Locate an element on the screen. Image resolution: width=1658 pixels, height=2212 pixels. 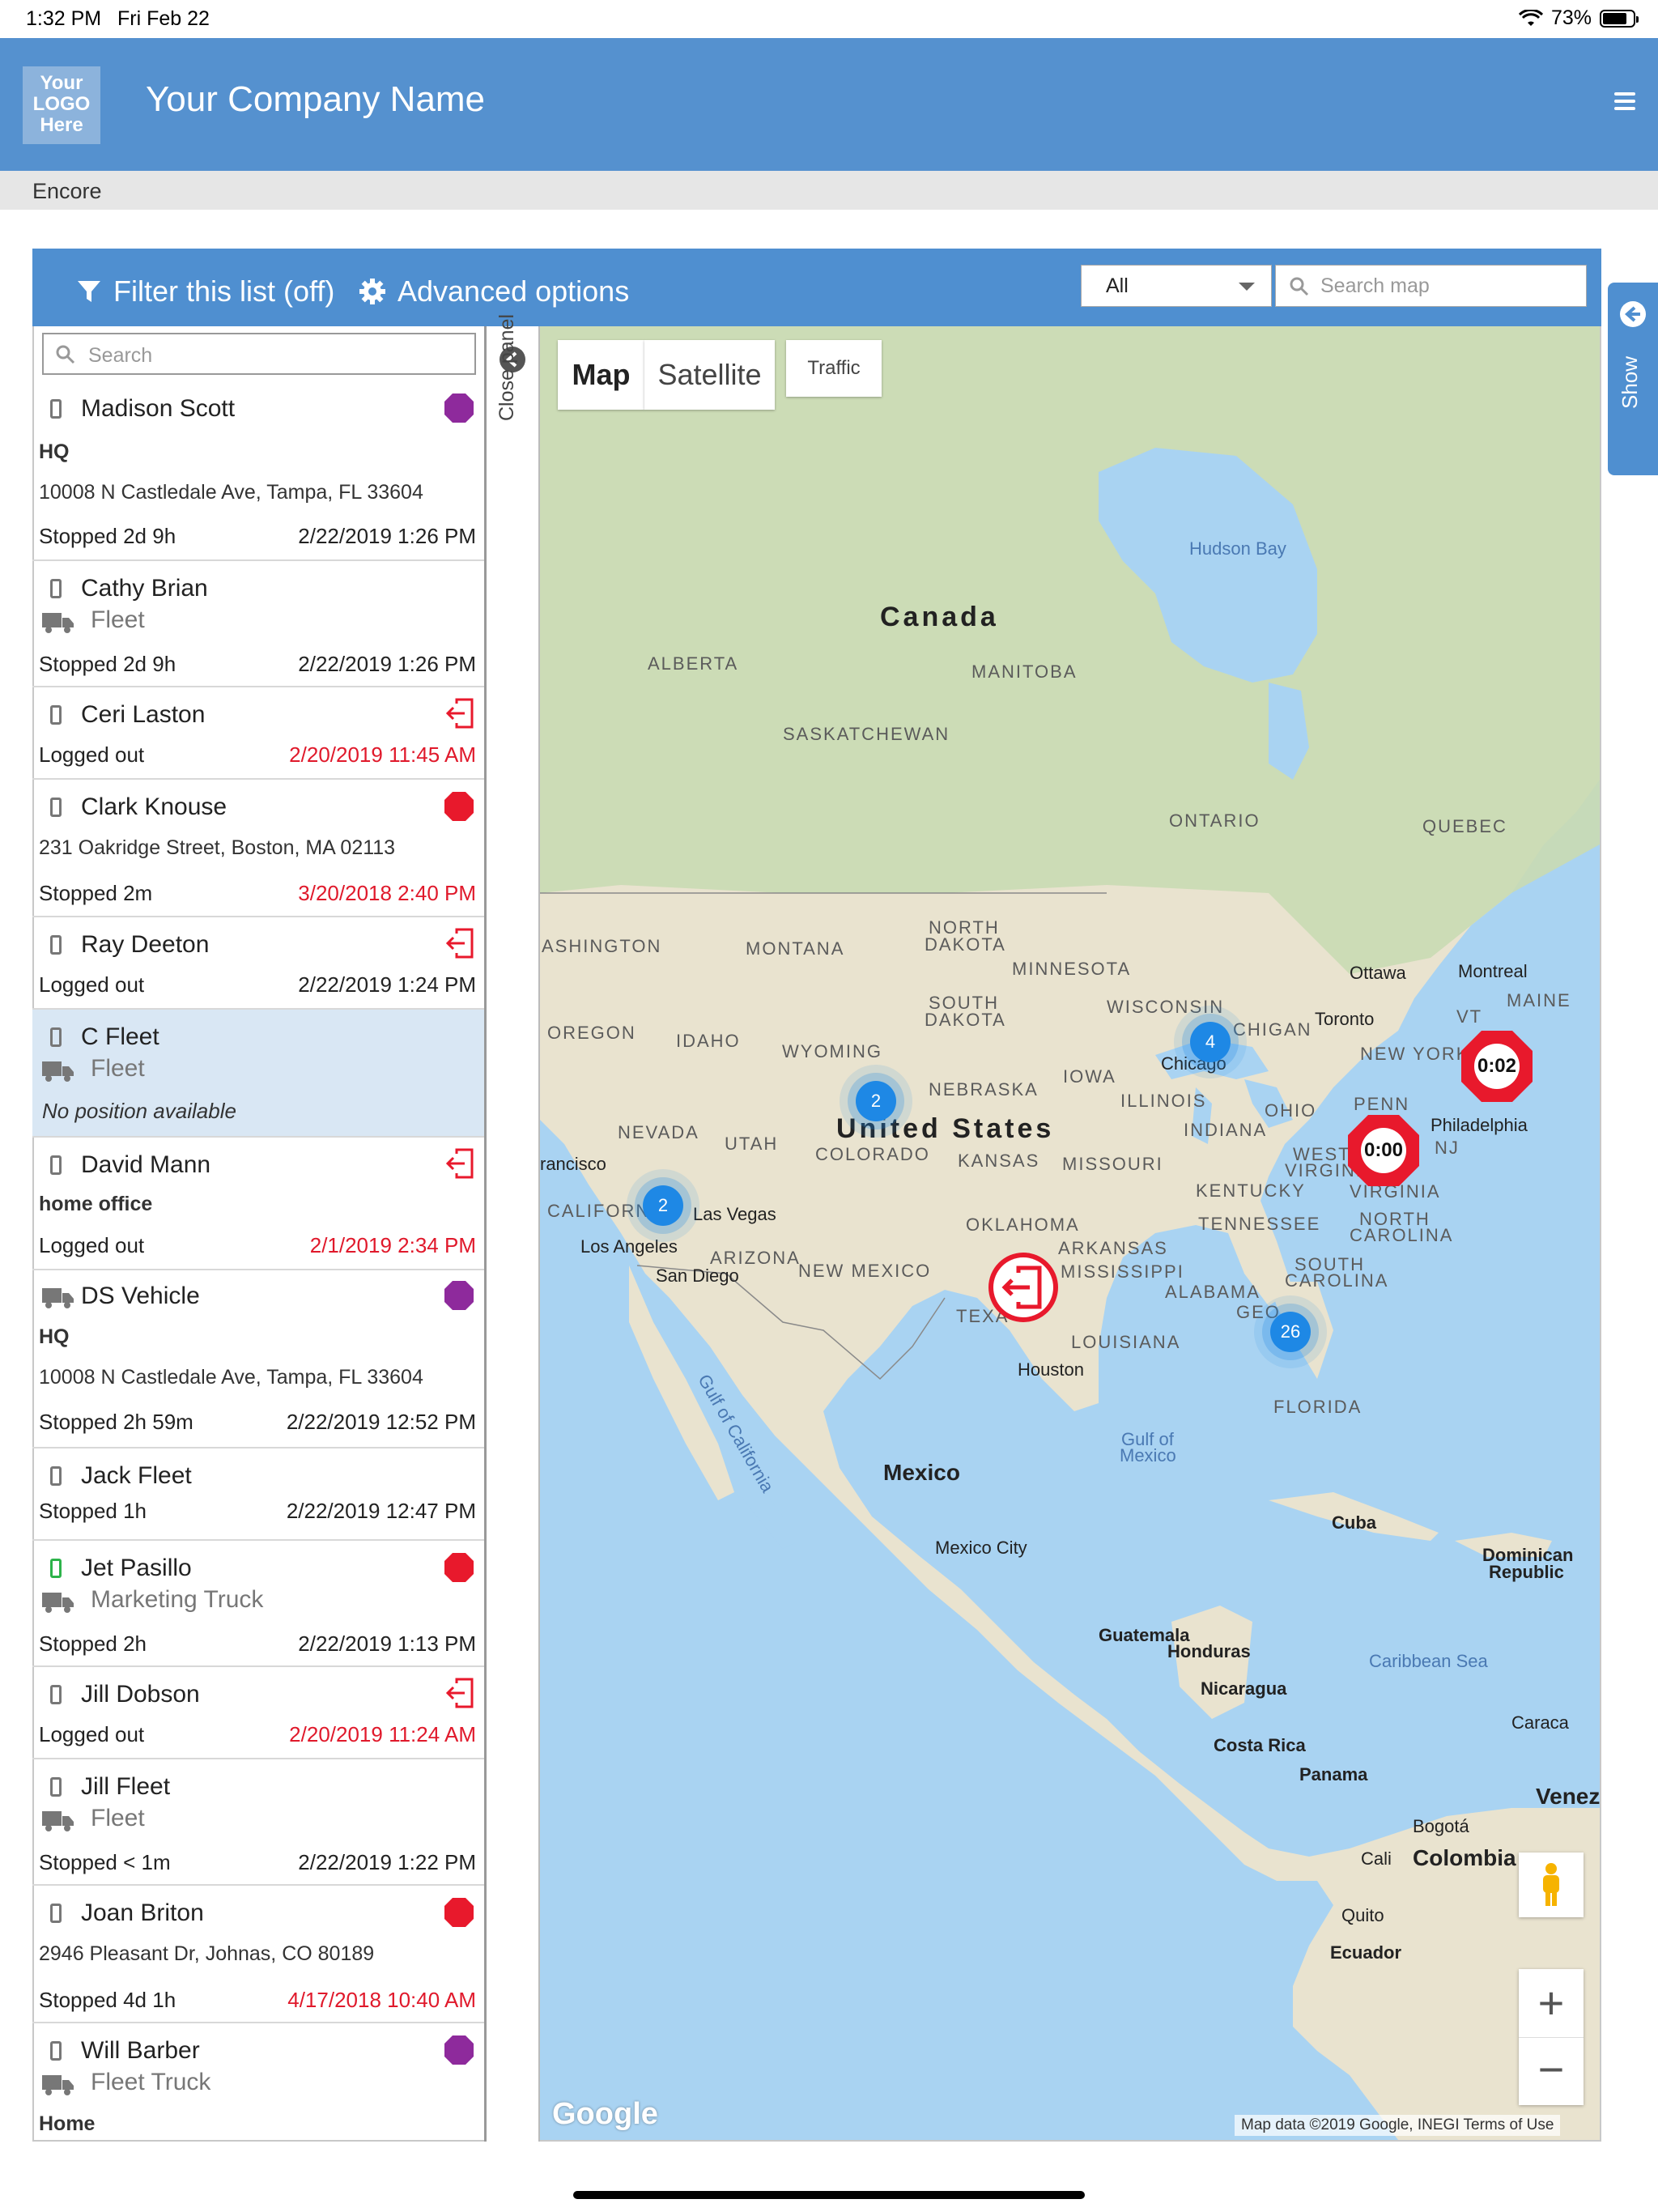
item-time: 2/20/2019 11:24 AM is located at coordinates (382, 1734).